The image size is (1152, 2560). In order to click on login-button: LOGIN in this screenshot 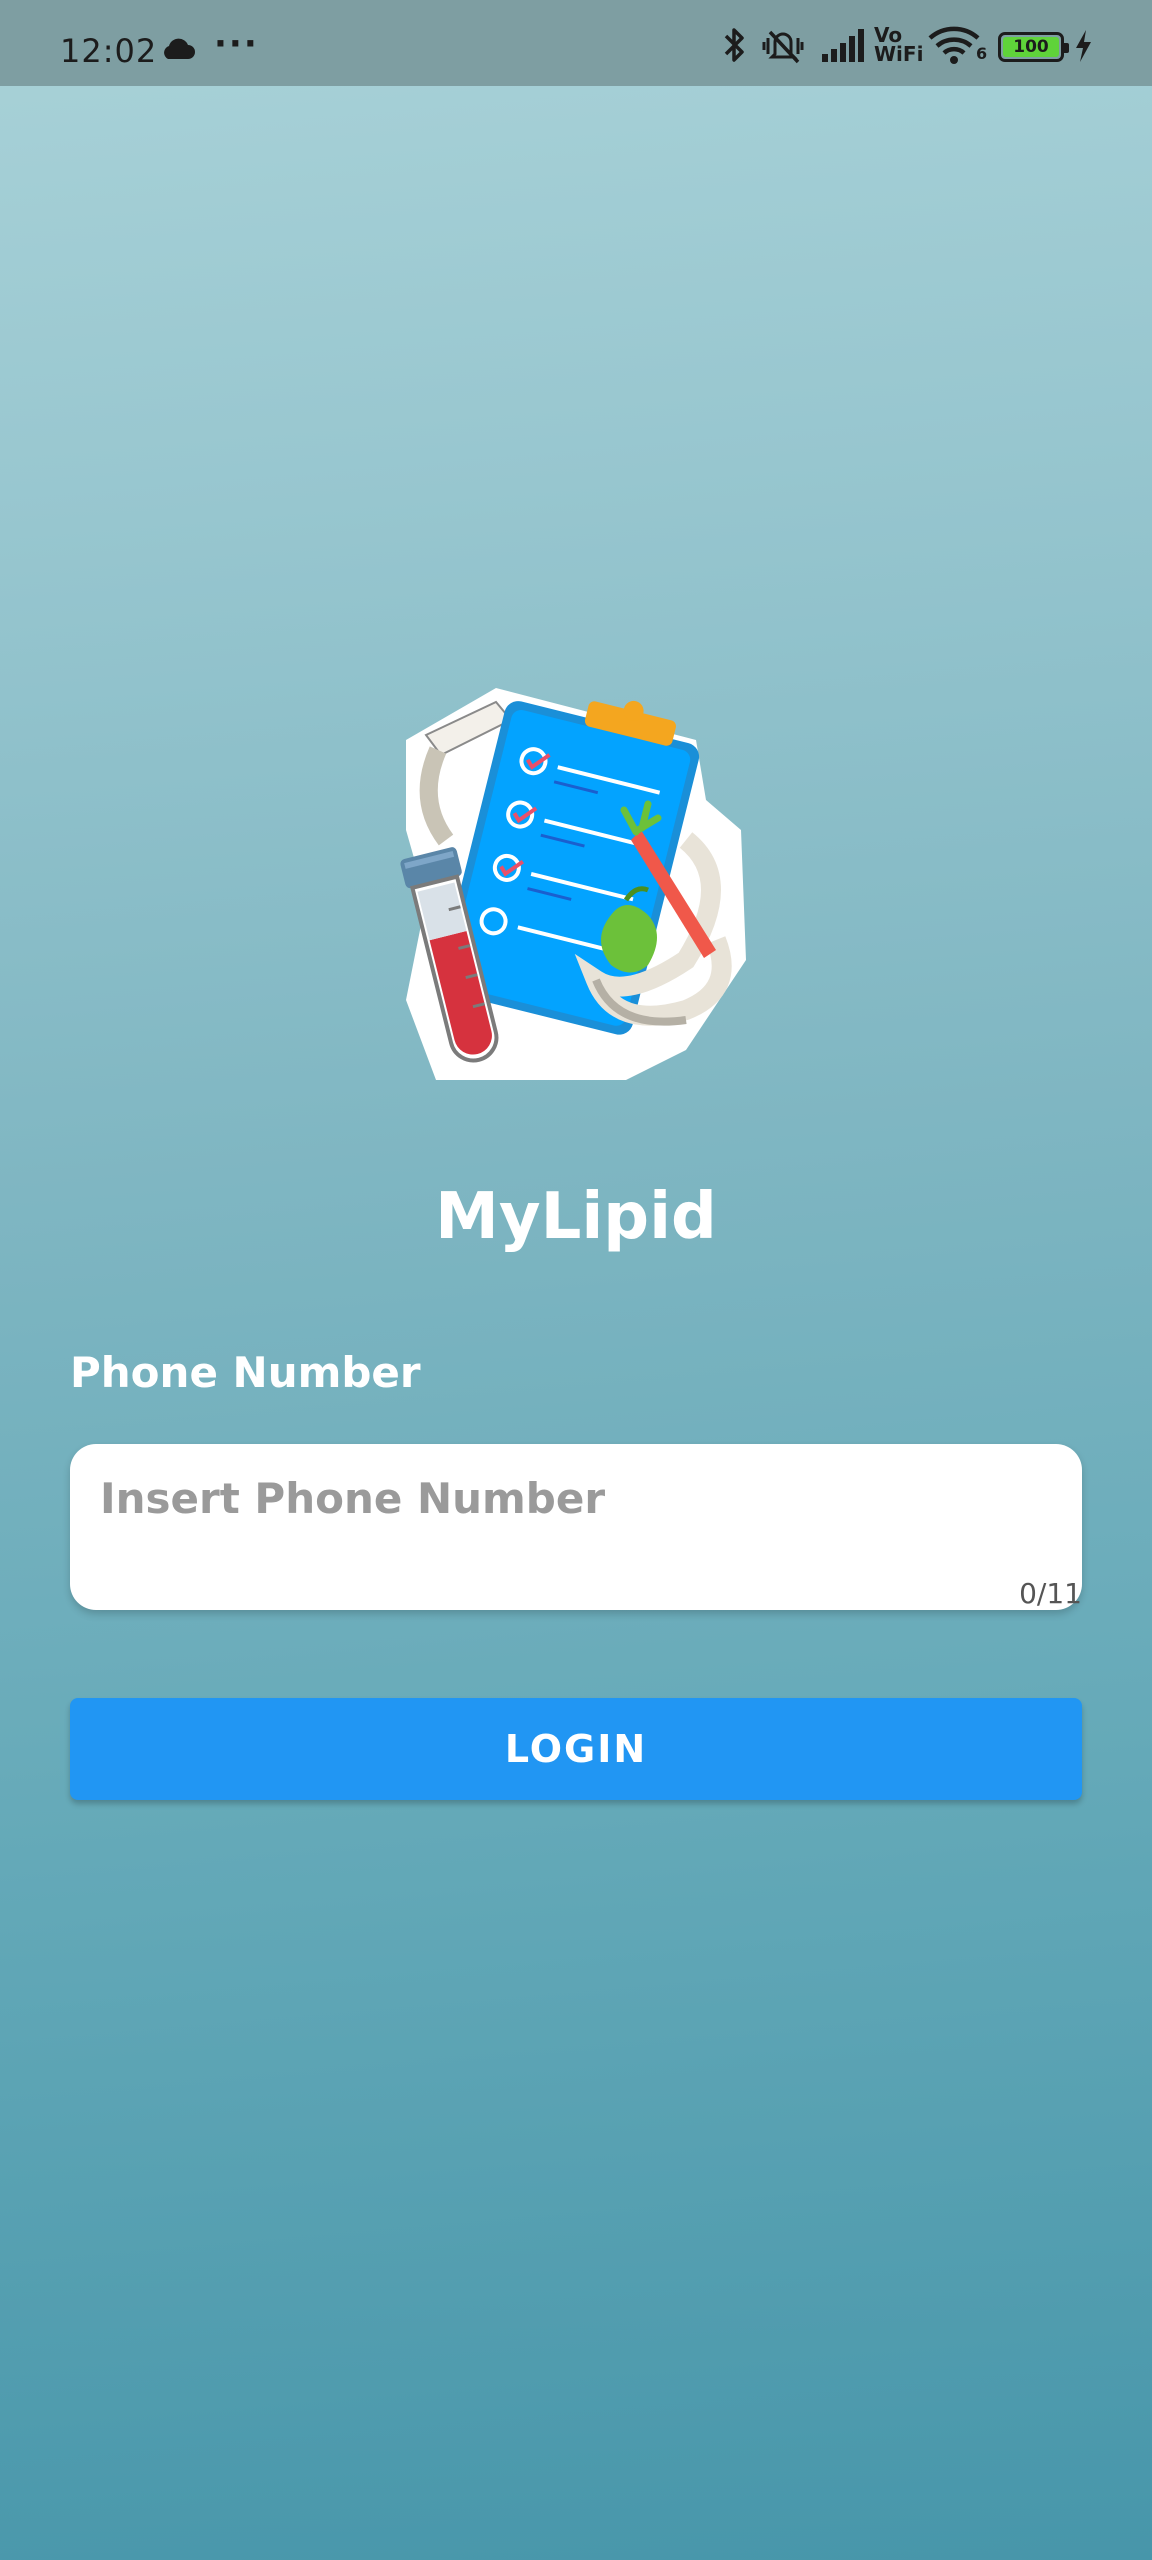, I will do `click(576, 1749)`.